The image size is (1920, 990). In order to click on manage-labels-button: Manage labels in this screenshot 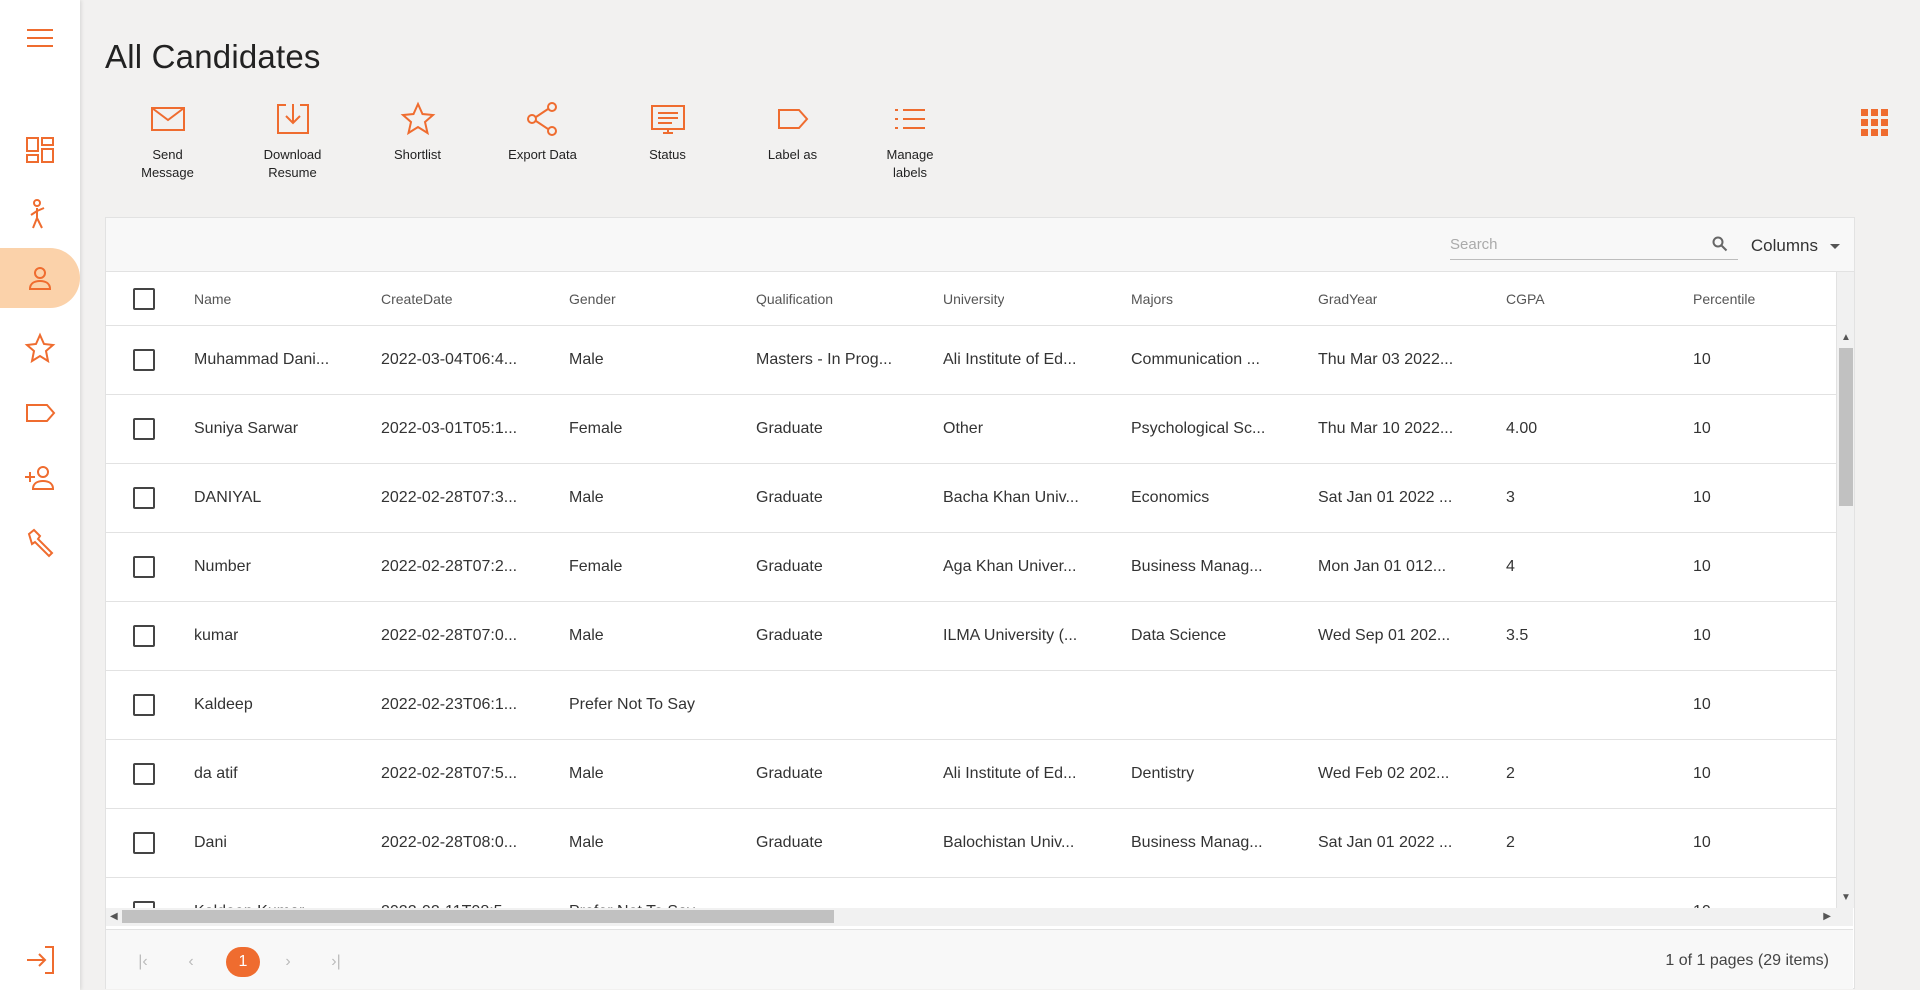, I will do `click(910, 141)`.